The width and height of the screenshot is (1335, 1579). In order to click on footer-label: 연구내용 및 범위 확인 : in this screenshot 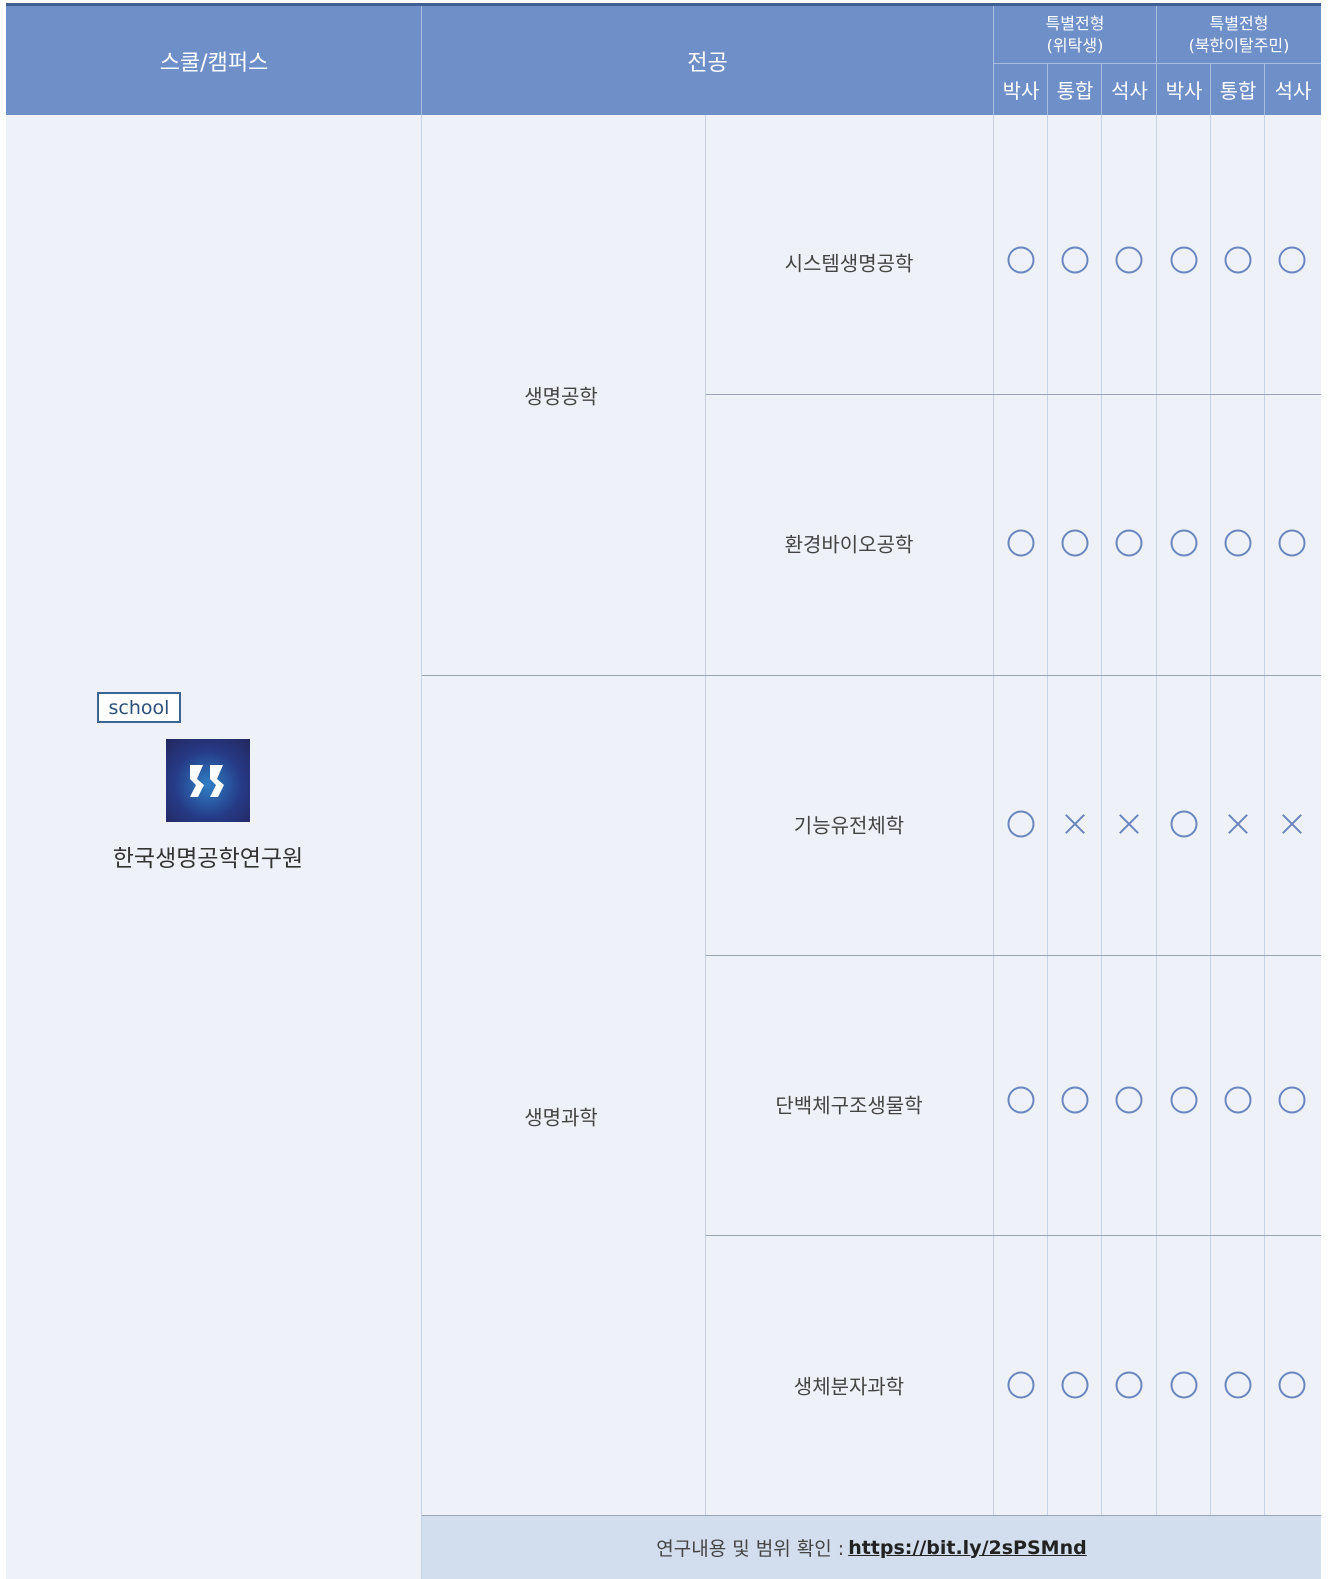, I will do `click(750, 1549)`.